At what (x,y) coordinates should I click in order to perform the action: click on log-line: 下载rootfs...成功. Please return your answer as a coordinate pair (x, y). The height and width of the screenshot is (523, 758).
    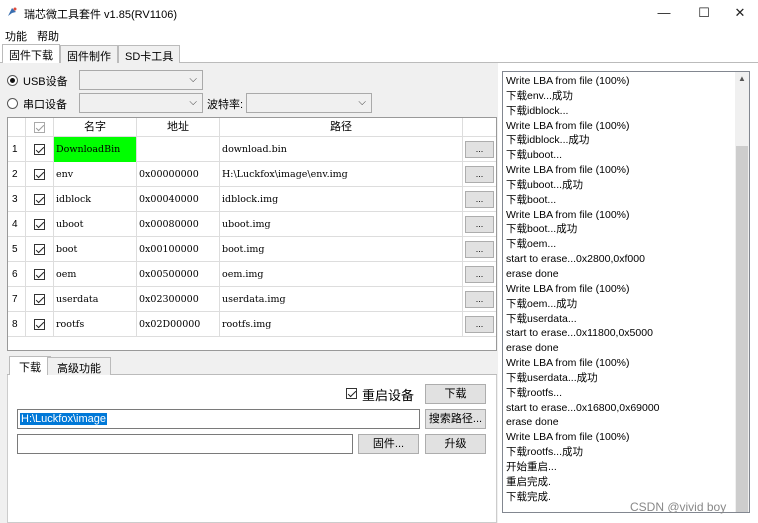
    Looking at the image, I should click on (545, 452).